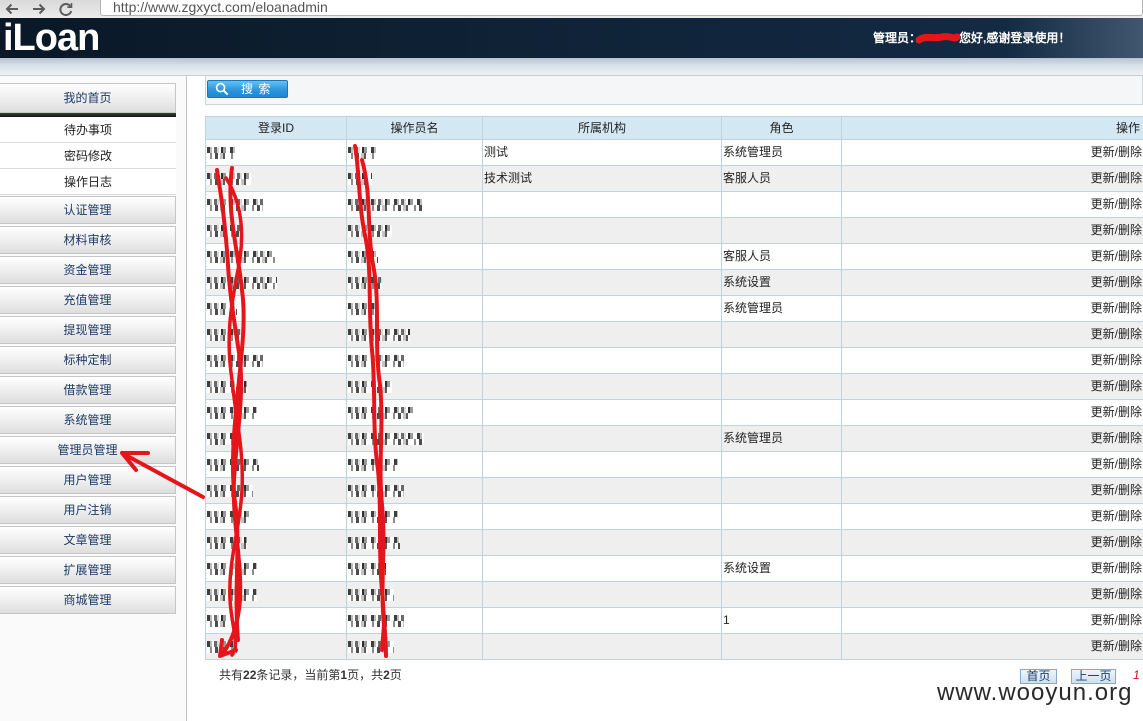  Describe the element at coordinates (88, 330) in the screenshot. I see `sidebar-item-withdrawal: 提现管理` at that location.